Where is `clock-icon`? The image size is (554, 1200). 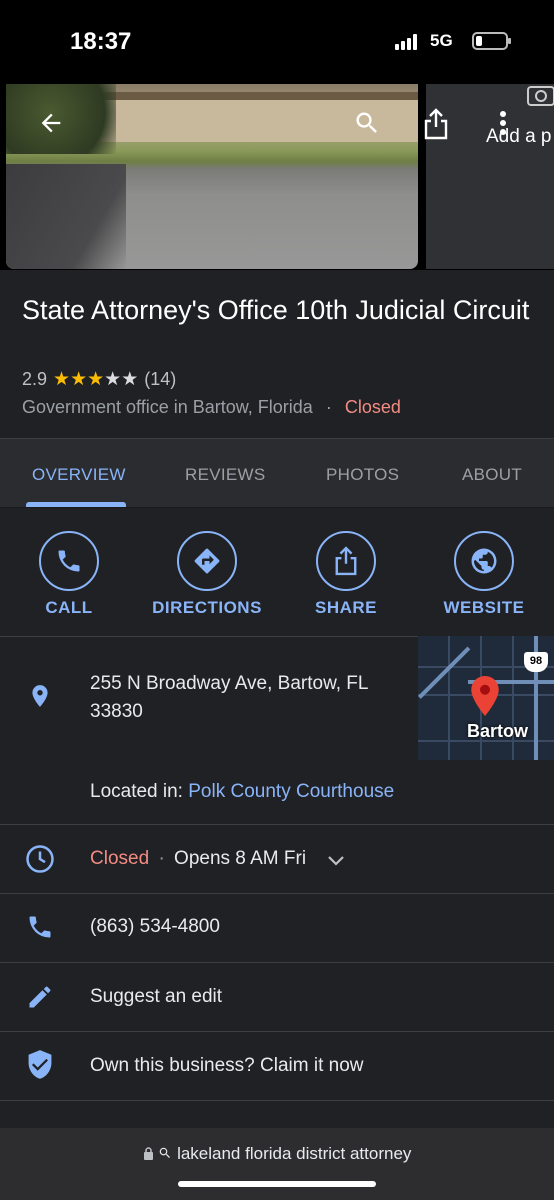 clock-icon is located at coordinates (40, 859).